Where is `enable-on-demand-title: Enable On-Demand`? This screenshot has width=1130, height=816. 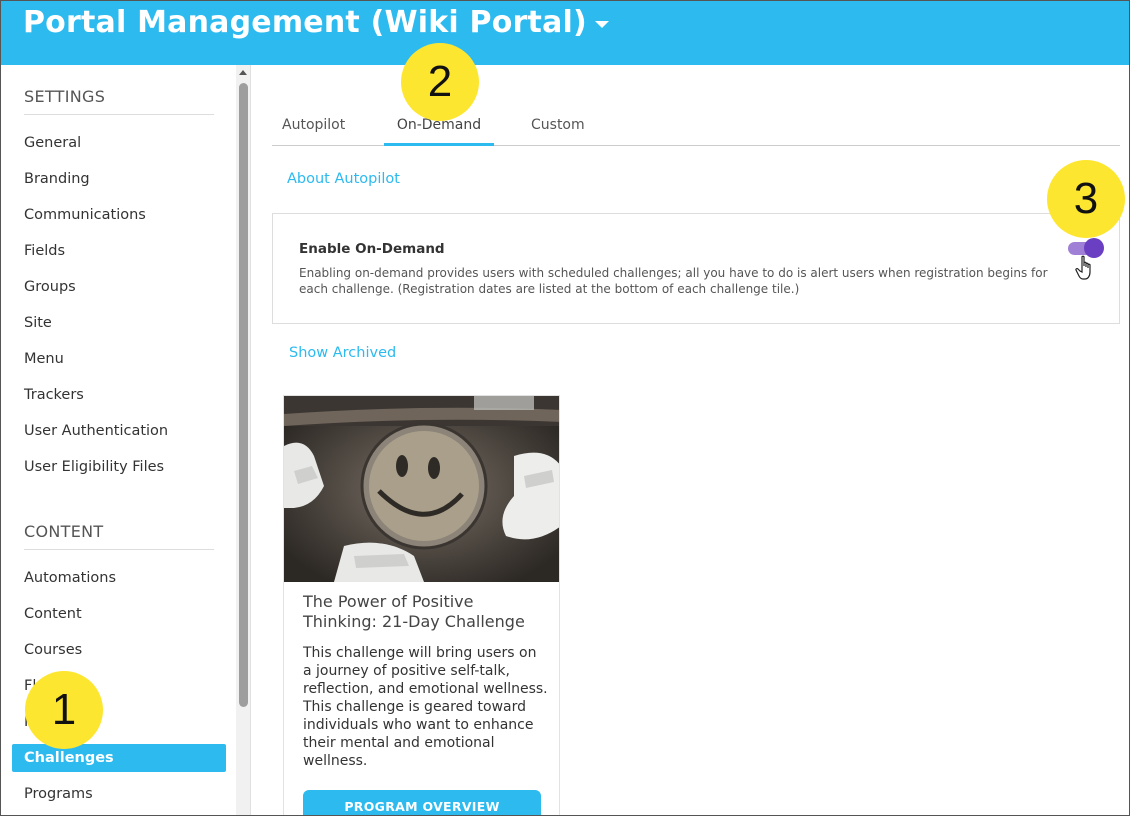 enable-on-demand-title: Enable On-Demand is located at coordinates (372, 249).